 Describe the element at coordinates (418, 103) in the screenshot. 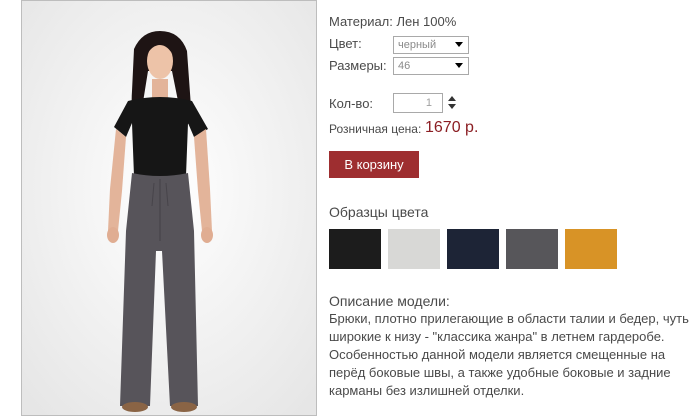

I see `quantity-input` at that location.